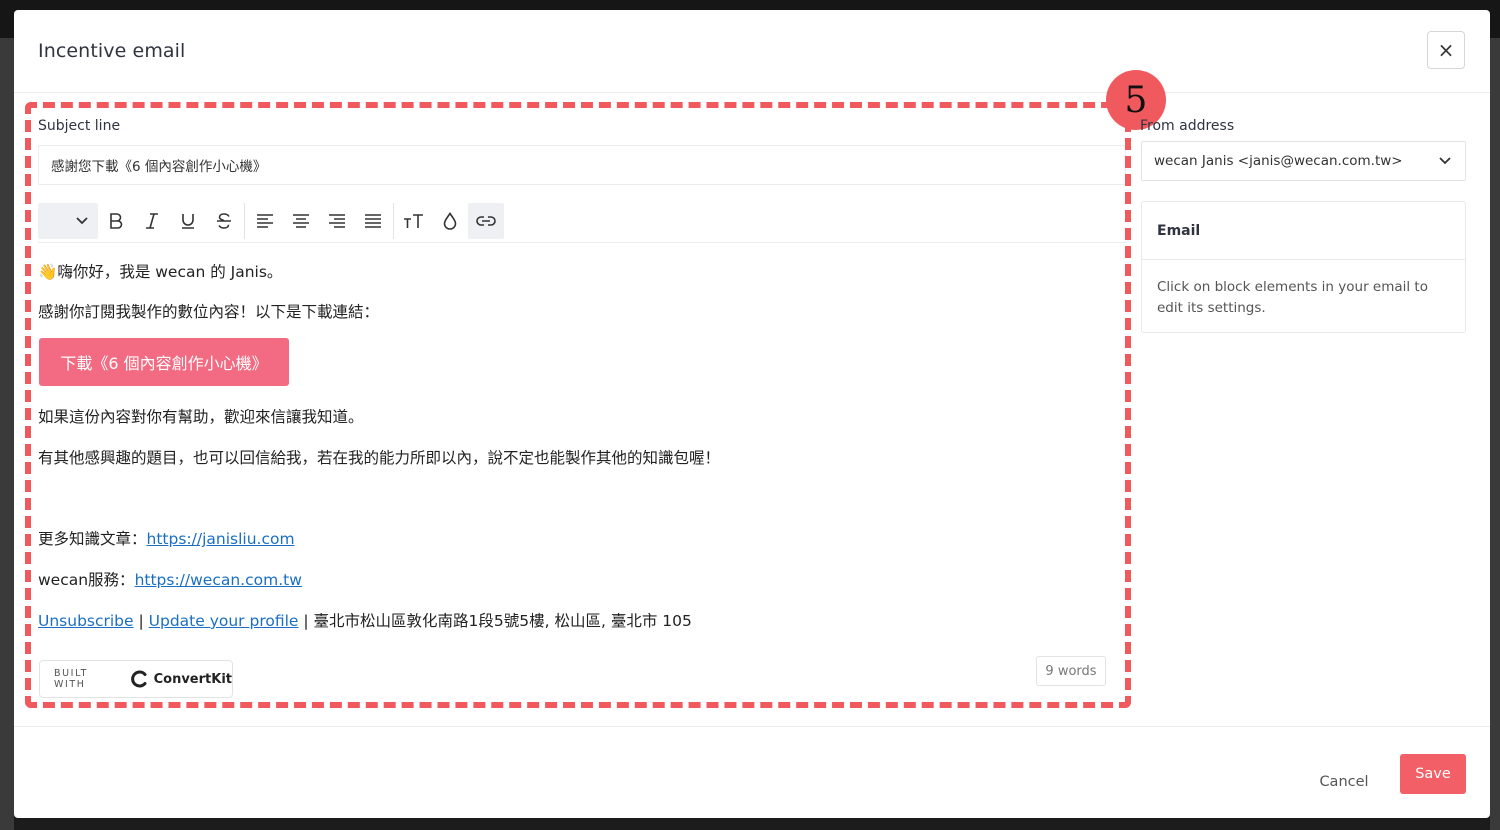 This screenshot has width=1500, height=830. I want to click on strikethrough-button, so click(224, 221).